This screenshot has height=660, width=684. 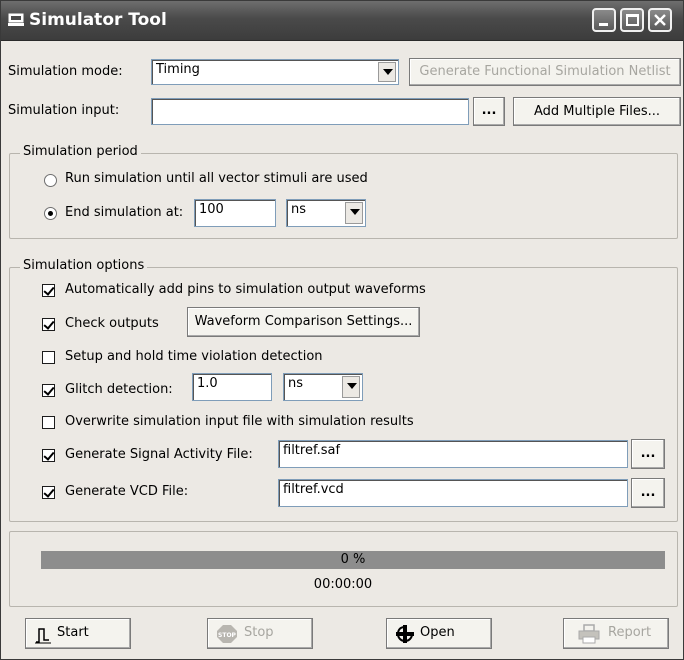 I want to click on open-icon, so click(x=405, y=634).